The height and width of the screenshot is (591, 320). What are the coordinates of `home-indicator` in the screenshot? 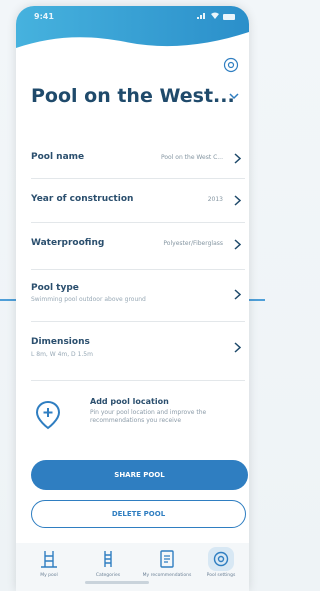 It's located at (117, 582).